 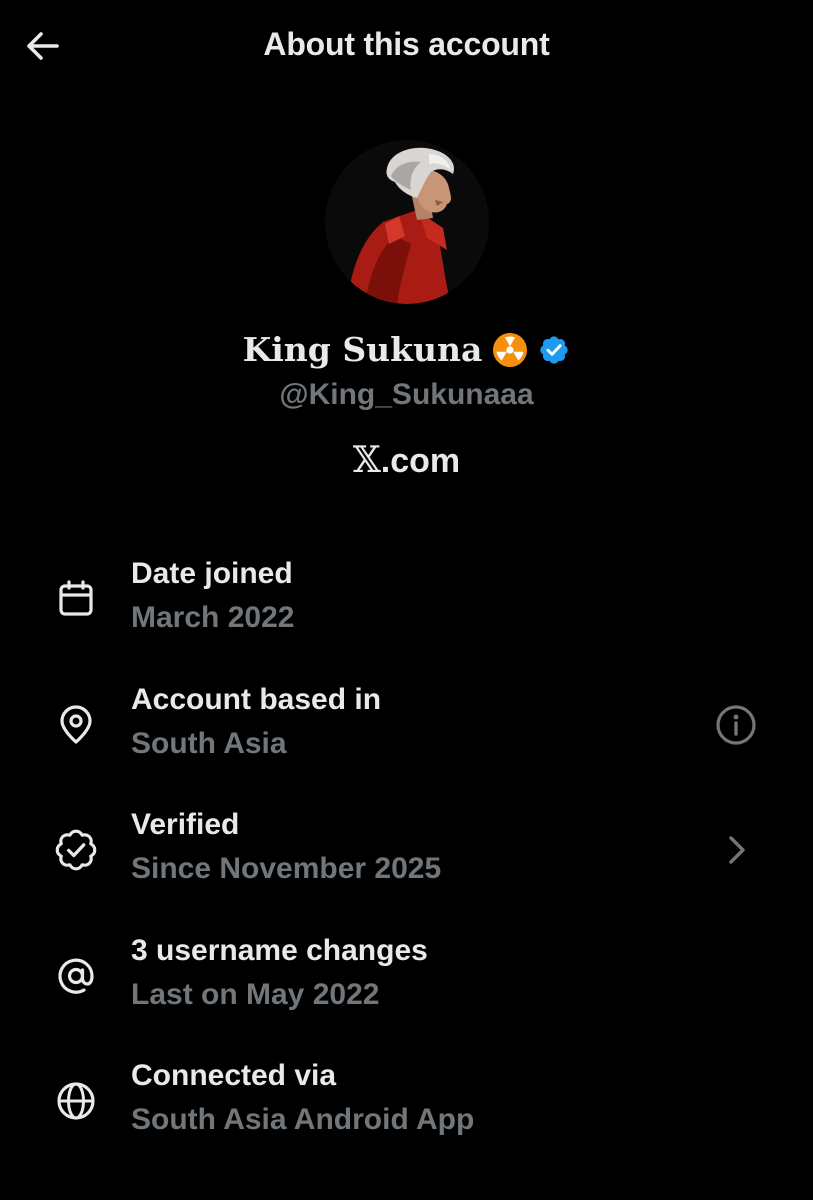 I want to click on page-title: About this account, so click(x=406, y=44).